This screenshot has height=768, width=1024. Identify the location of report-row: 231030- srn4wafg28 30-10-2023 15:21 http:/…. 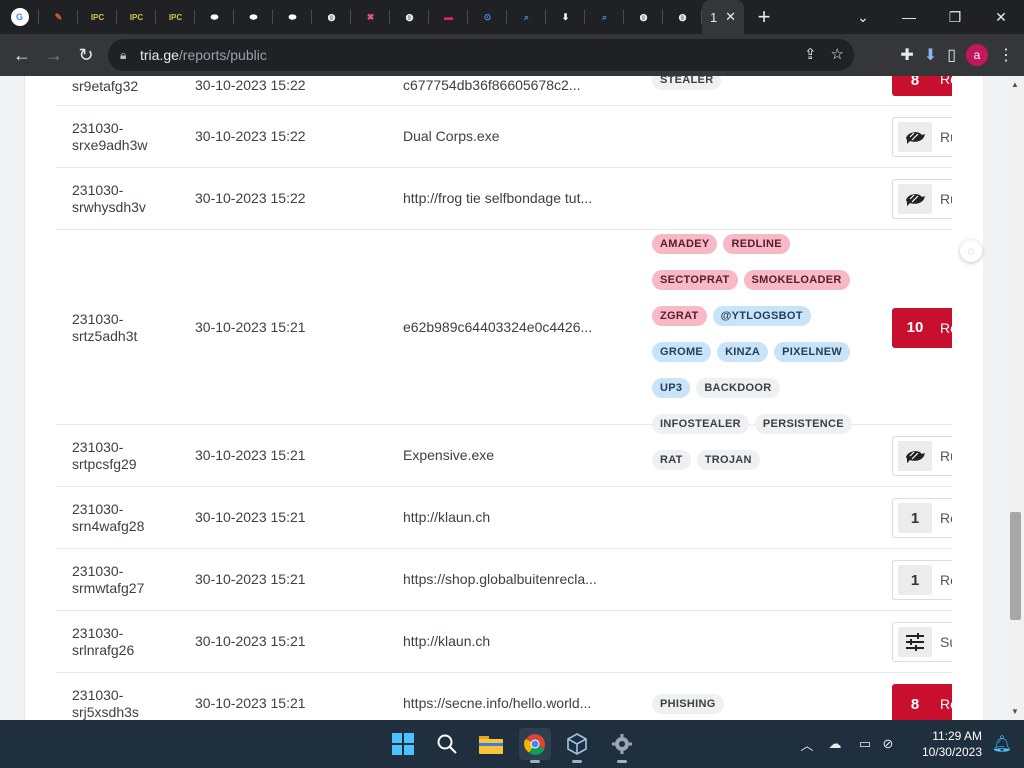
(504, 518).